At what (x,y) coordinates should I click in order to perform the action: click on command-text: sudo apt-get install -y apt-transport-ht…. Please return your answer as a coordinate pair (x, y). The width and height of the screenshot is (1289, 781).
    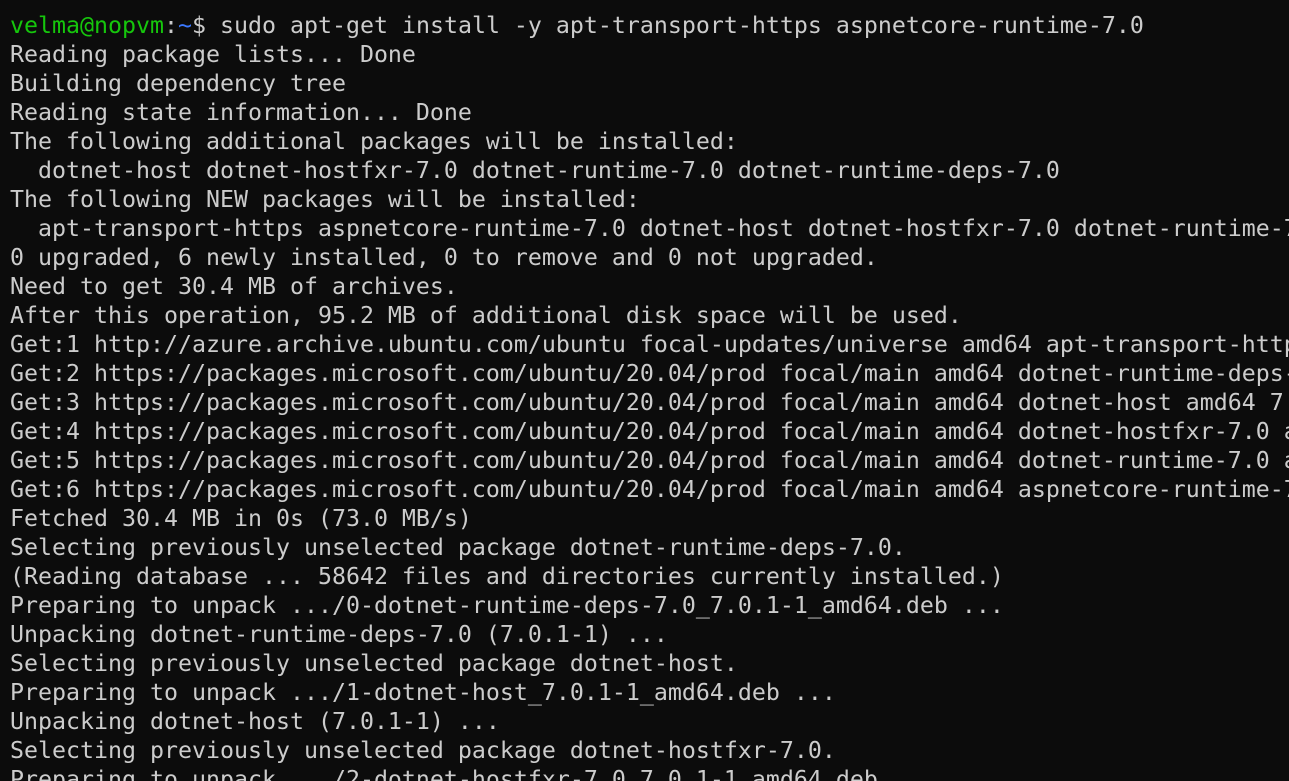
    Looking at the image, I should click on (681, 25).